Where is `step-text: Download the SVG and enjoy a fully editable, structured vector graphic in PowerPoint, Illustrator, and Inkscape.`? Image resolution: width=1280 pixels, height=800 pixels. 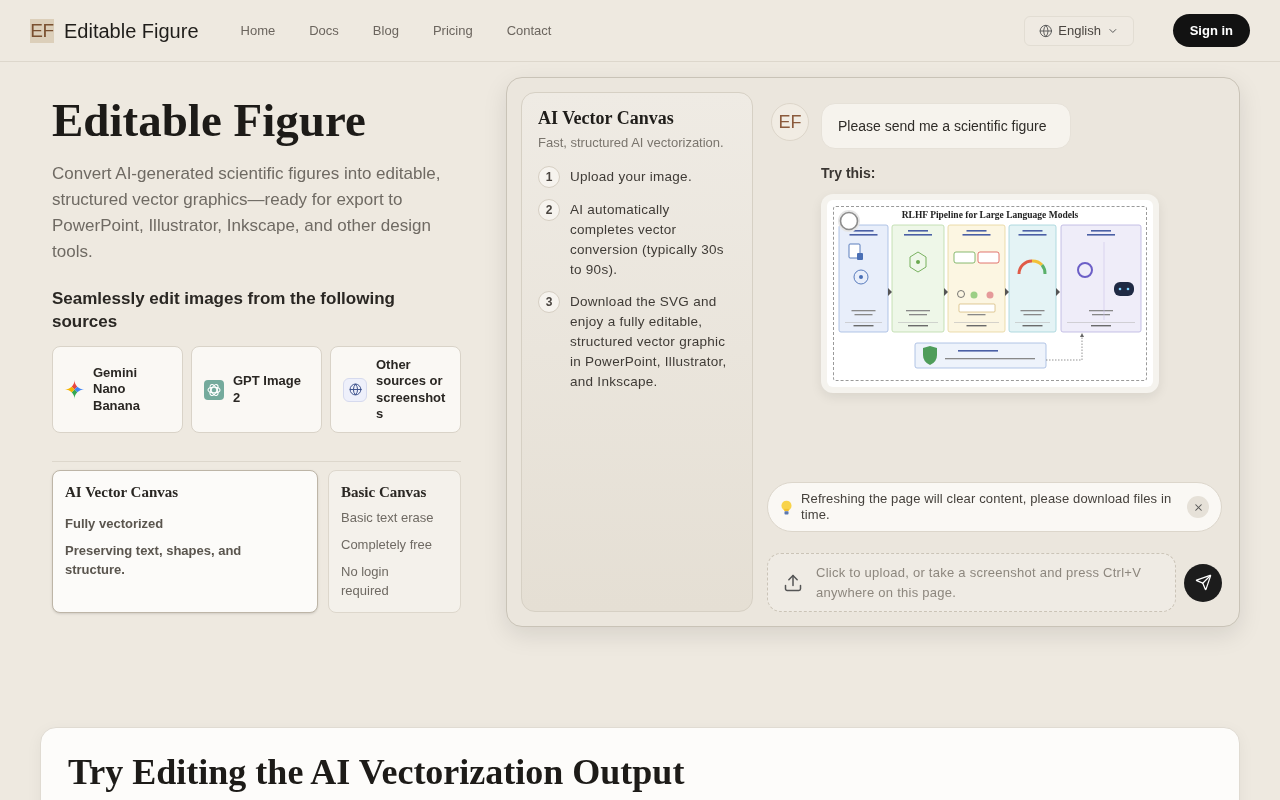 step-text: Download the SVG and enjoy a fully editable, structured vector graphic in PowerPoint, Illustrator, and Inkscape. is located at coordinates (649, 342).